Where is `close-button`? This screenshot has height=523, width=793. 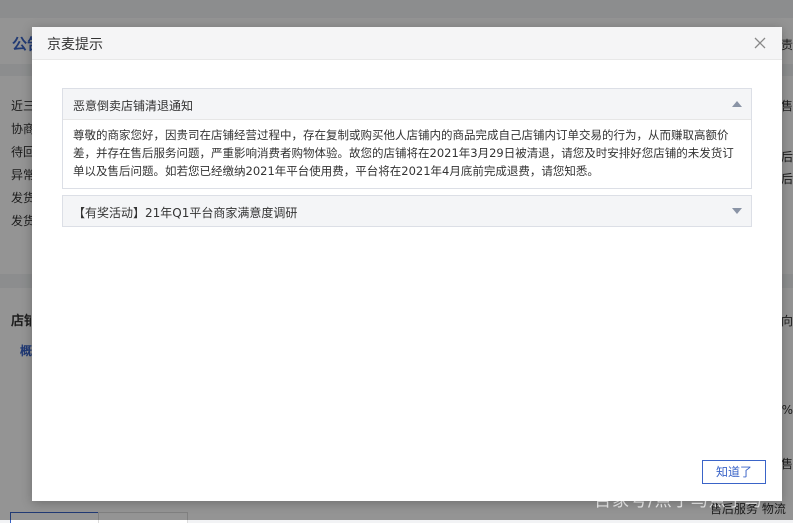 close-button is located at coordinates (760, 43).